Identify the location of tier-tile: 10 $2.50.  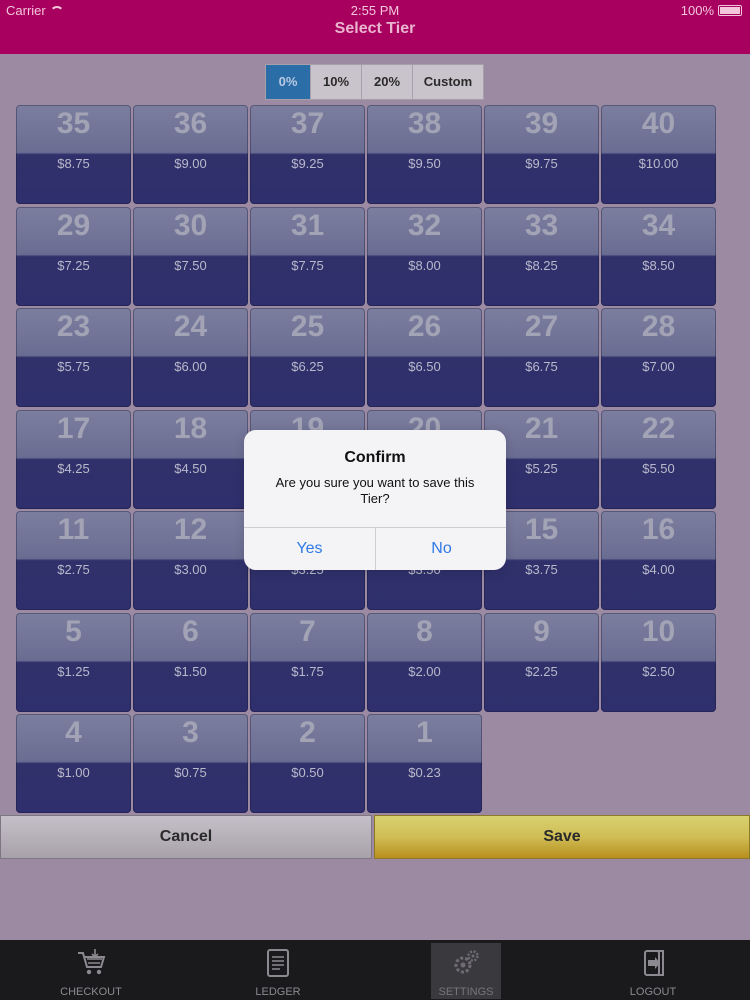
(658, 662).